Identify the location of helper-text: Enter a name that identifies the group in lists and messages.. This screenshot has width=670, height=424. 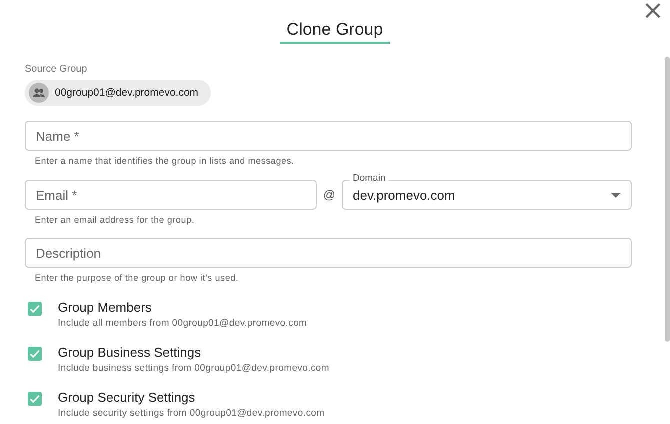
(165, 160).